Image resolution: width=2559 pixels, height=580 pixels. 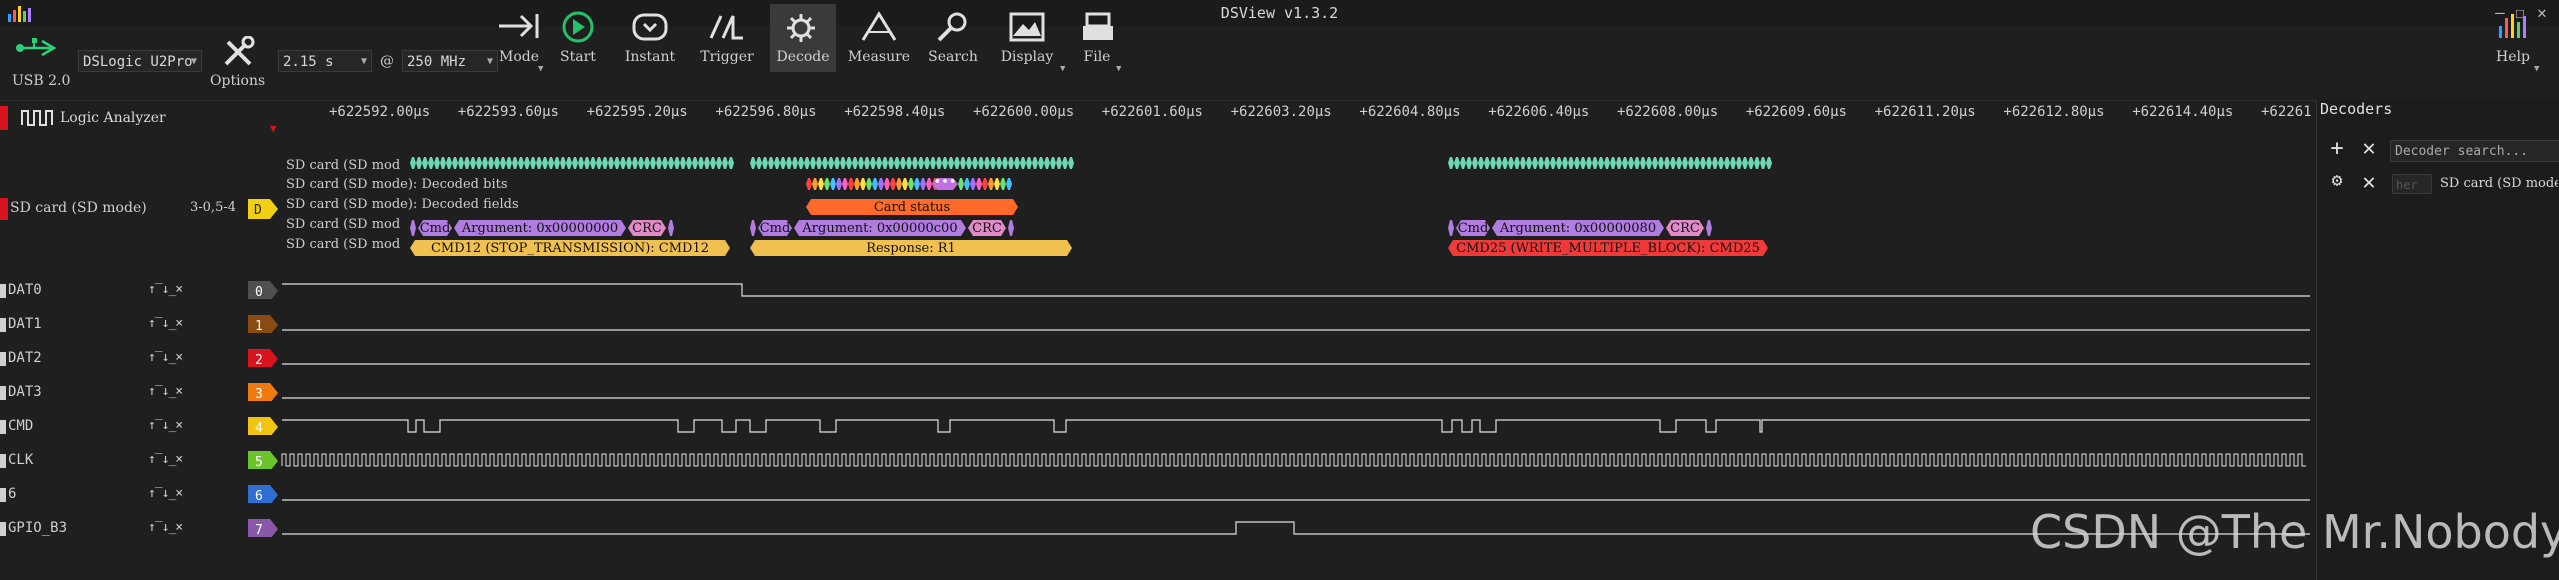 I want to click on resp-start, so click(x=753, y=228).